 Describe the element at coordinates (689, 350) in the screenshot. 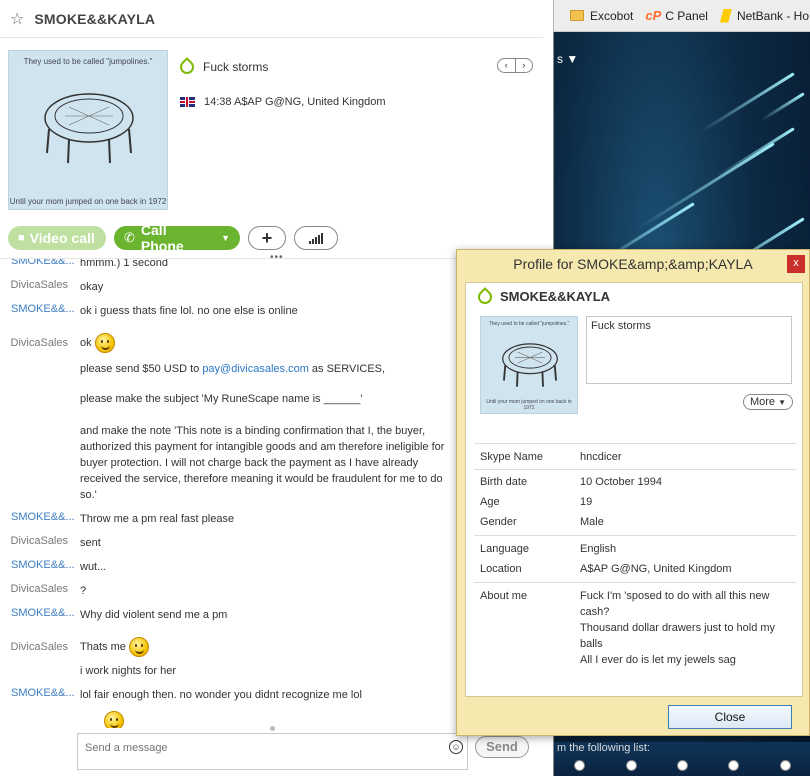

I see `profile-mood-box: Fuck storms` at that location.